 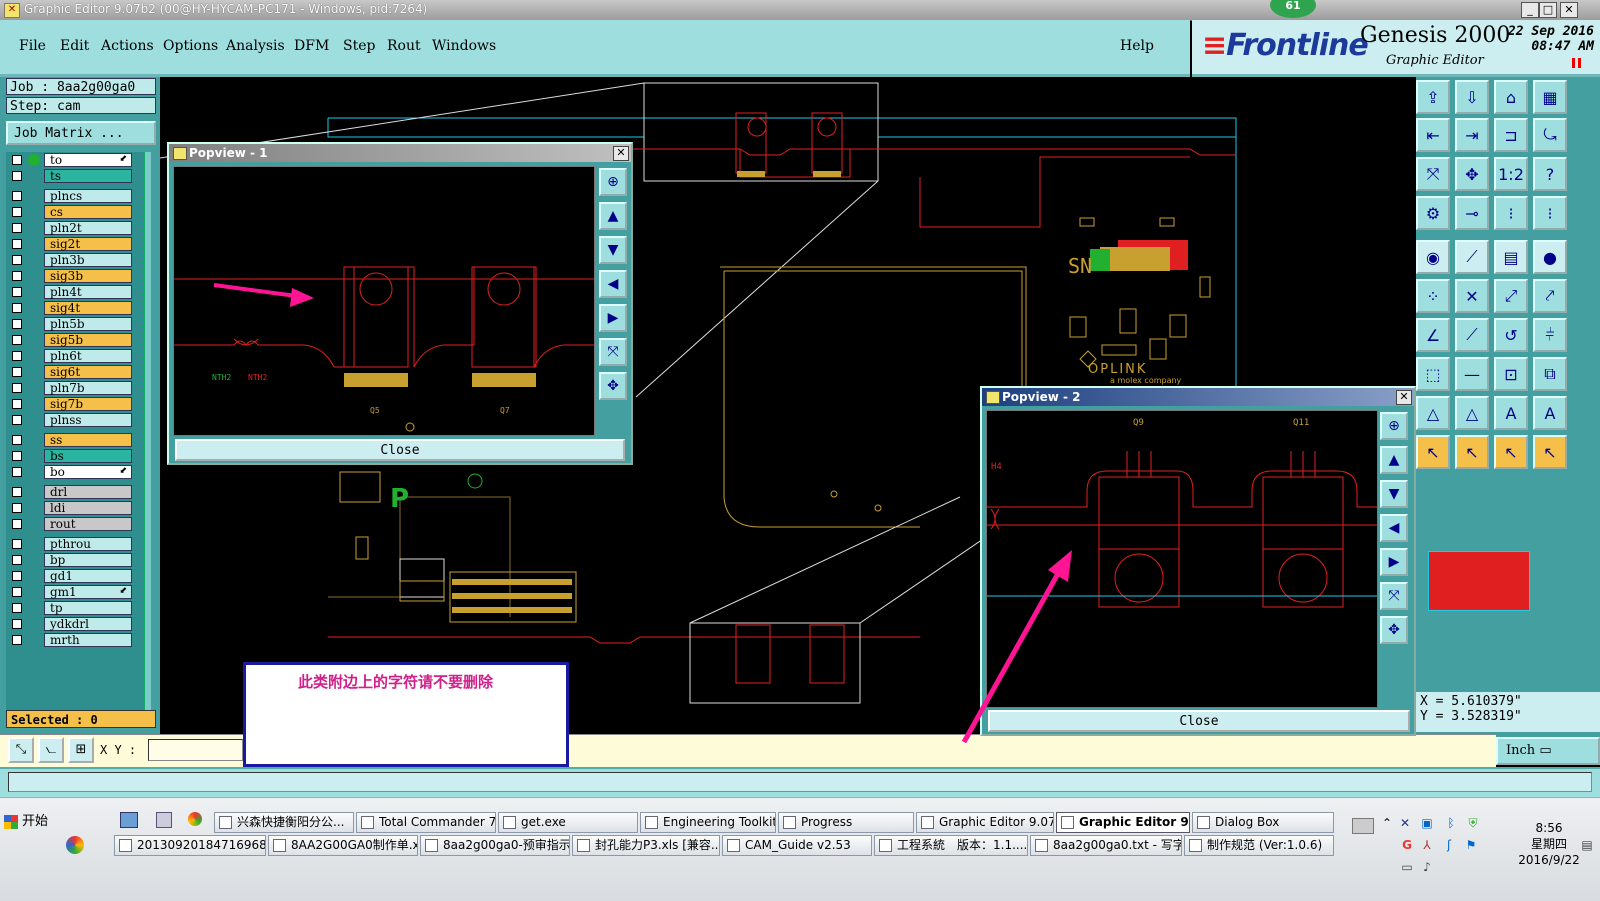 I want to click on zoom-in-icon: ⊕, so click(x=1394, y=426).